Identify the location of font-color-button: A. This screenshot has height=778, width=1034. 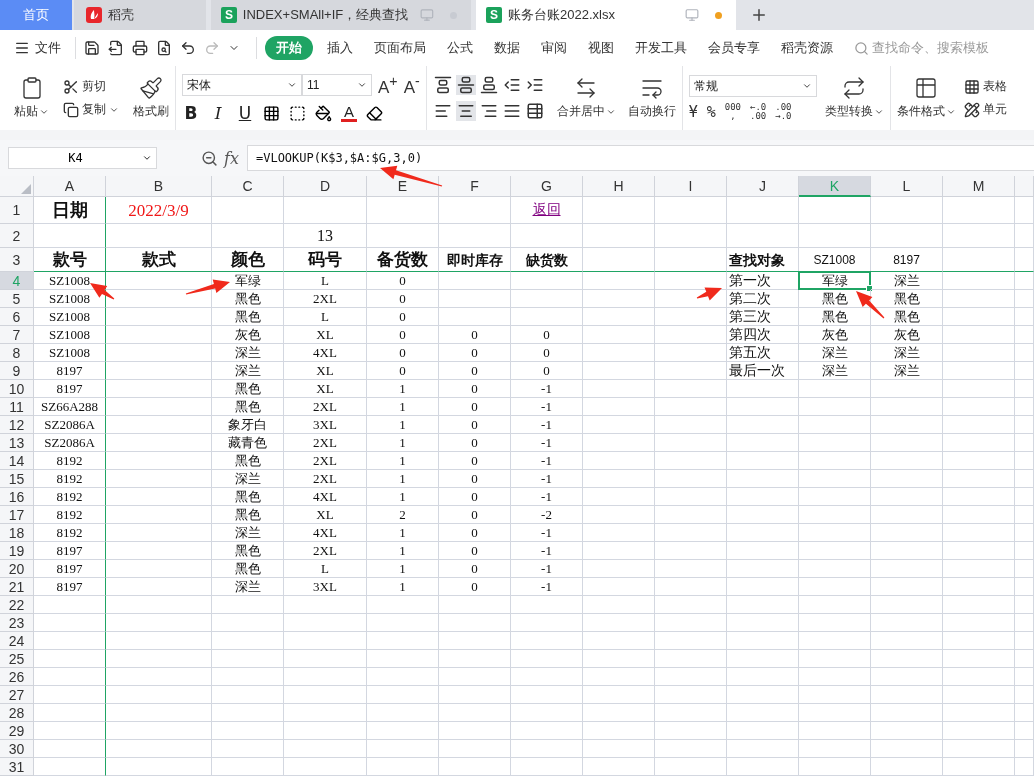
(349, 113).